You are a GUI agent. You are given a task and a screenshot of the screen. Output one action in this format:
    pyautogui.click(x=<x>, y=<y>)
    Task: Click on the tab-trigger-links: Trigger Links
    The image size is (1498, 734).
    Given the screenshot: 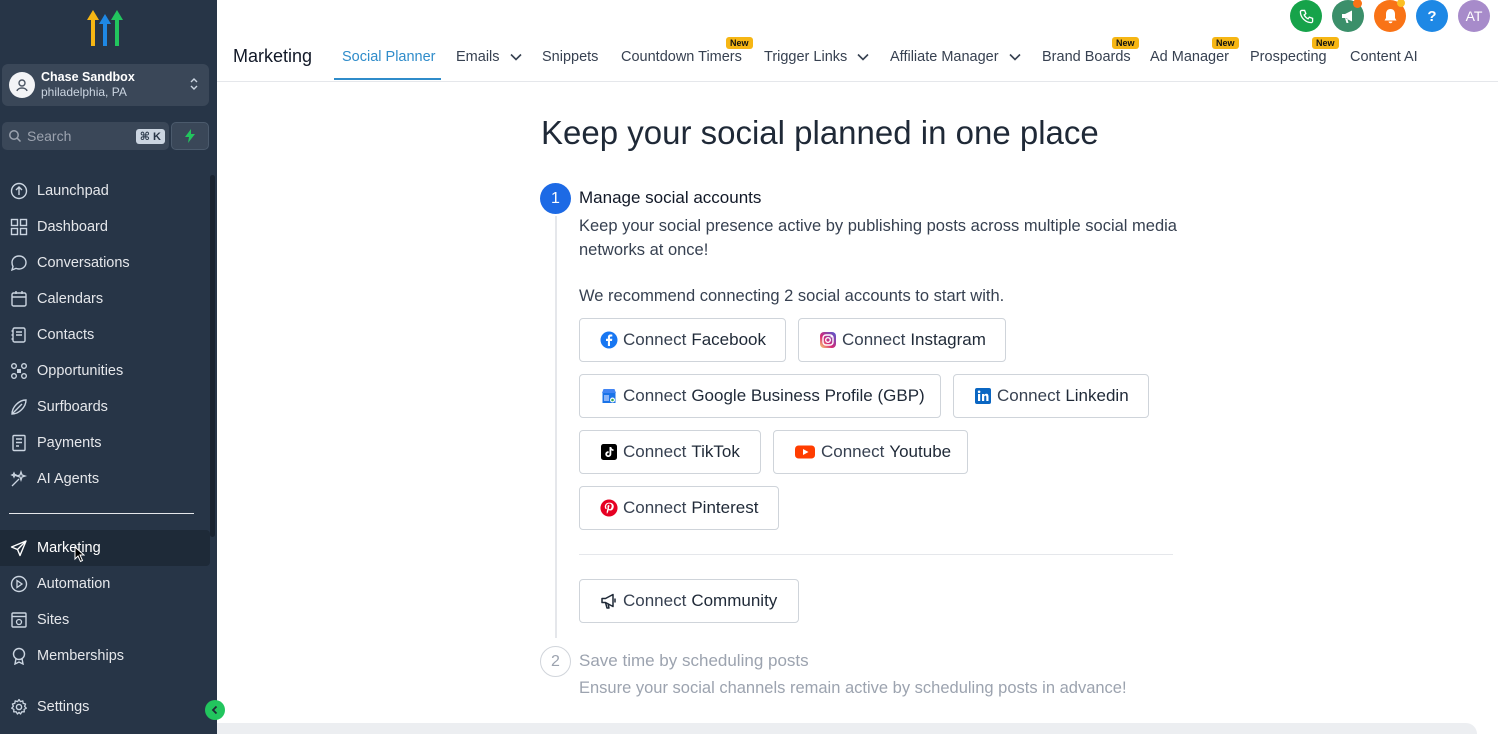 What is the action you would take?
    pyautogui.click(x=816, y=57)
    